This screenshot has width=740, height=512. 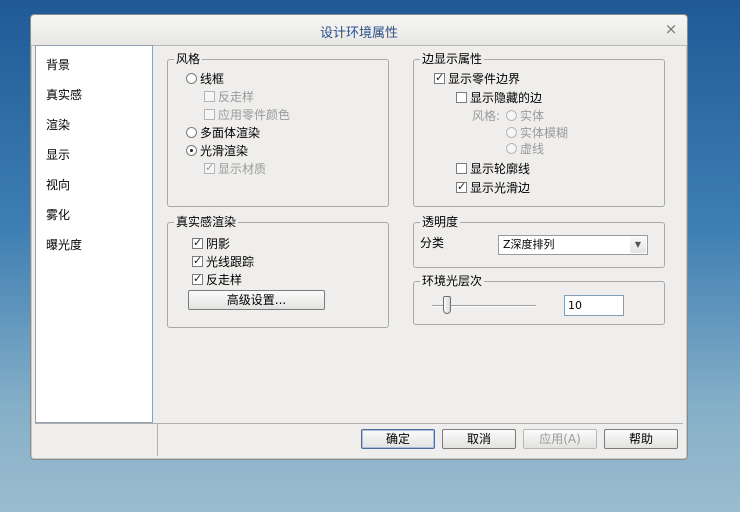 What do you see at coordinates (218, 244) in the screenshot?
I see `shadow-label: 阴影` at bounding box center [218, 244].